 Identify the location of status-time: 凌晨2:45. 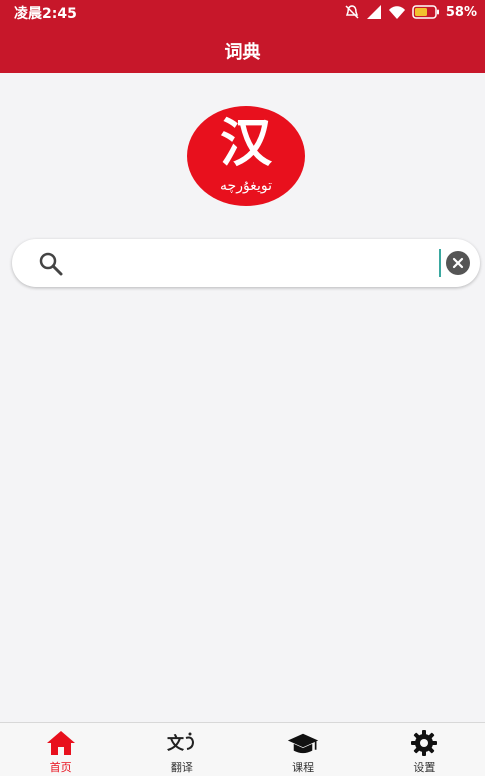
(45, 14).